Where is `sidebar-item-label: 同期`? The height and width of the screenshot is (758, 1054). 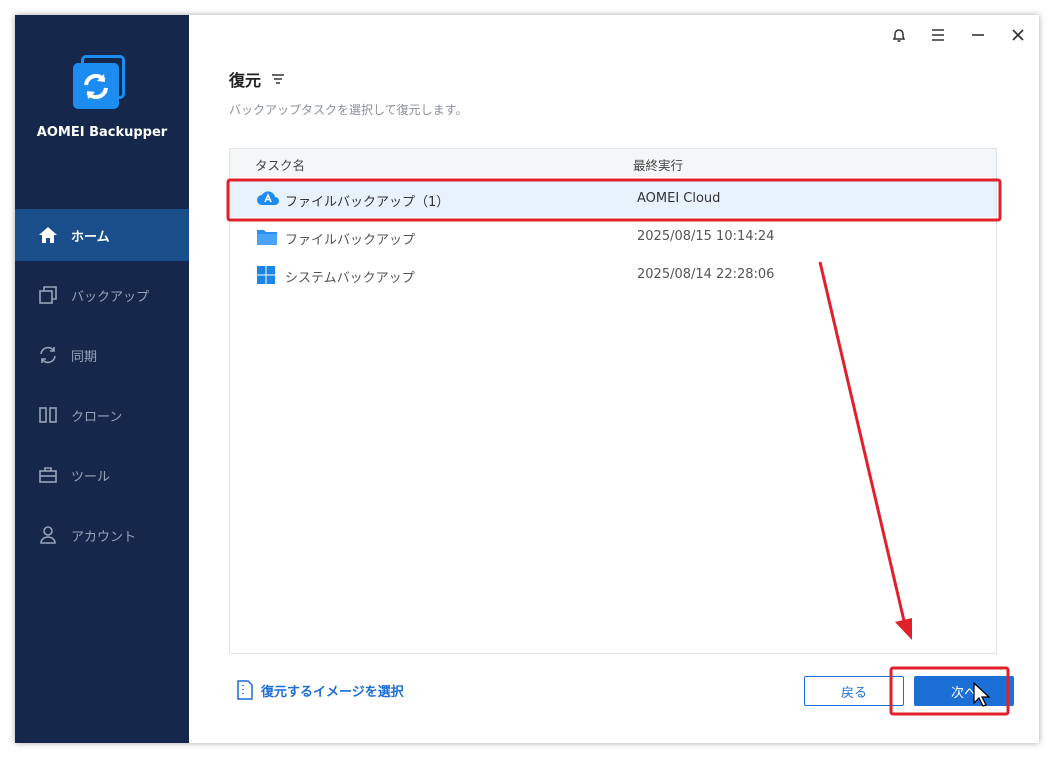 sidebar-item-label: 同期 is located at coordinates (84, 357).